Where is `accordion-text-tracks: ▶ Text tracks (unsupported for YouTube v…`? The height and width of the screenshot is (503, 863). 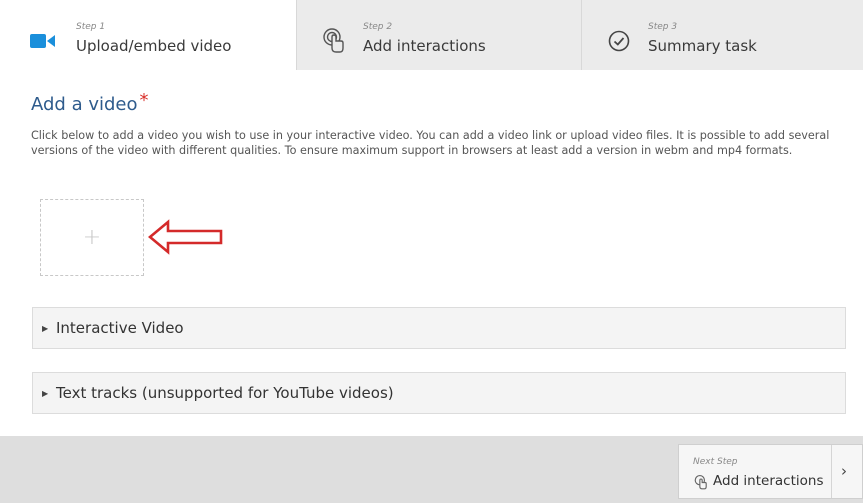
accordion-text-tracks: ▶ Text tracks (unsupported for YouTube v… is located at coordinates (439, 393).